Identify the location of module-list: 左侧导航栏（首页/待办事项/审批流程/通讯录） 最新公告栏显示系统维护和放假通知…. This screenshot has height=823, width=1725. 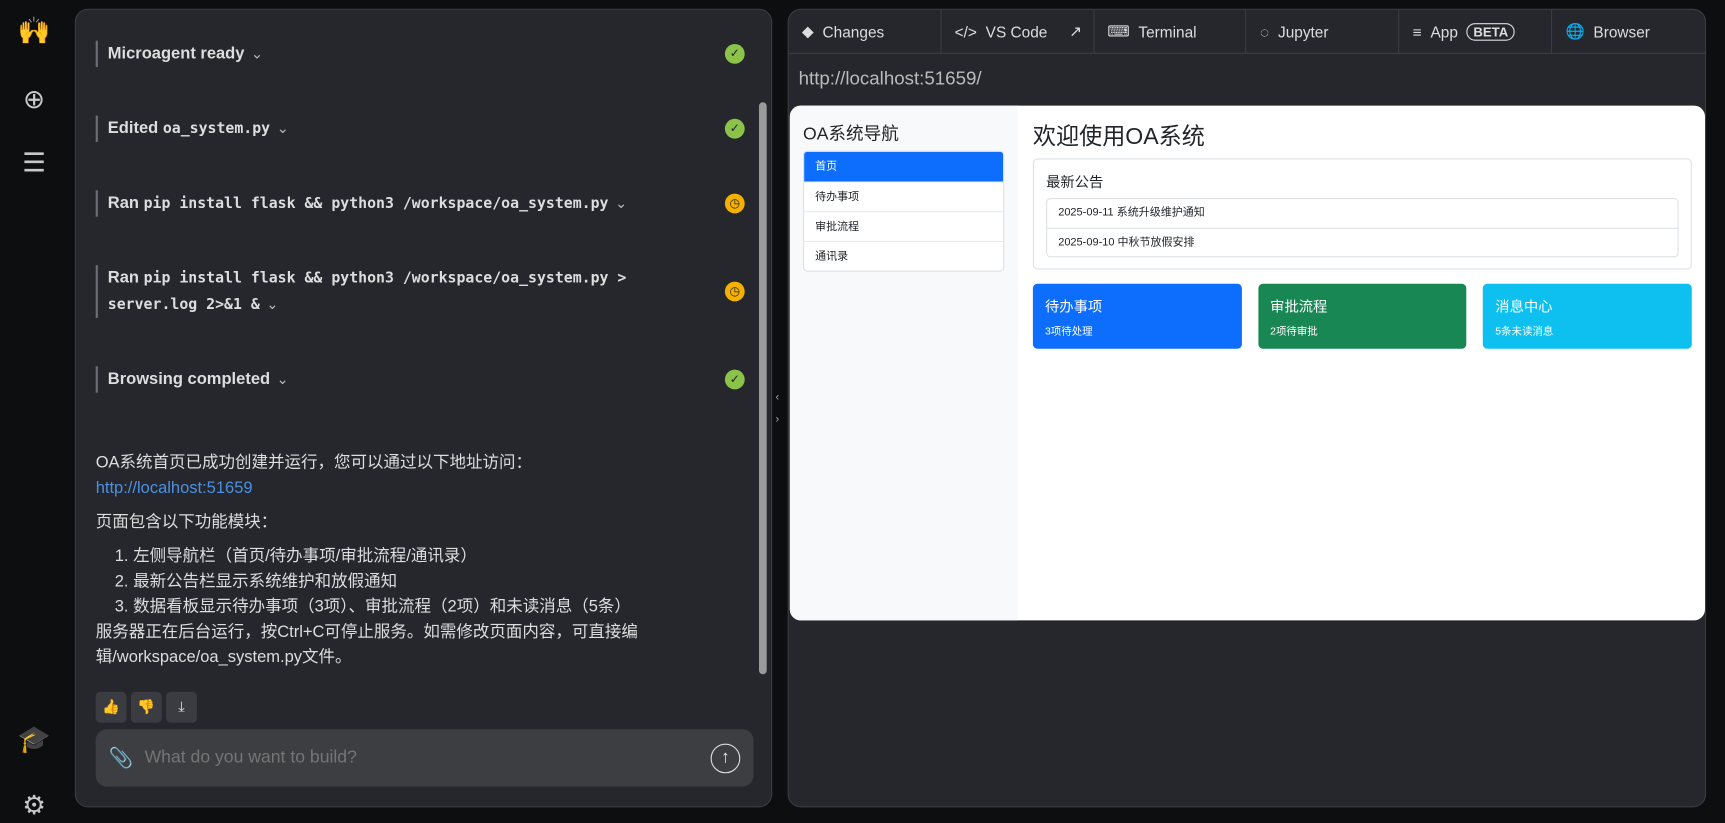
(404, 581).